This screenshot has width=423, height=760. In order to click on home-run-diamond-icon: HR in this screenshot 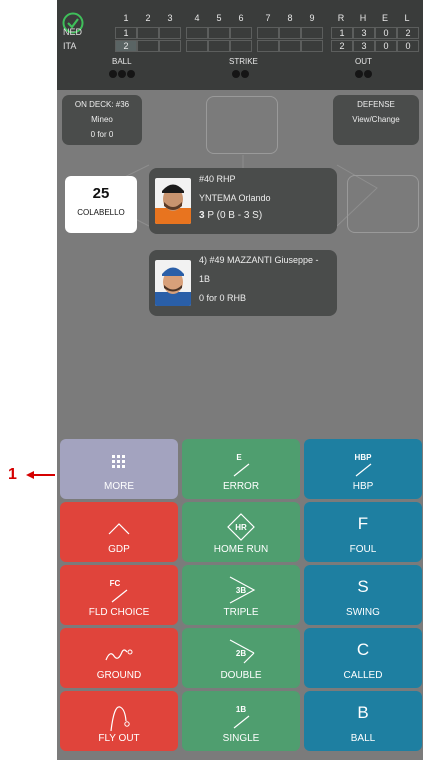, I will do `click(241, 527)`.